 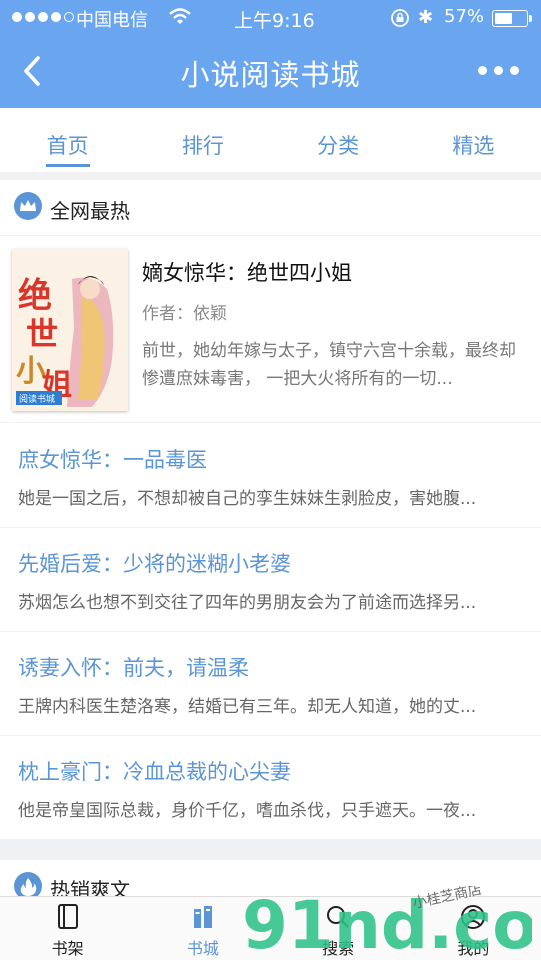 I want to click on bookshelf-icon, so click(x=67, y=916).